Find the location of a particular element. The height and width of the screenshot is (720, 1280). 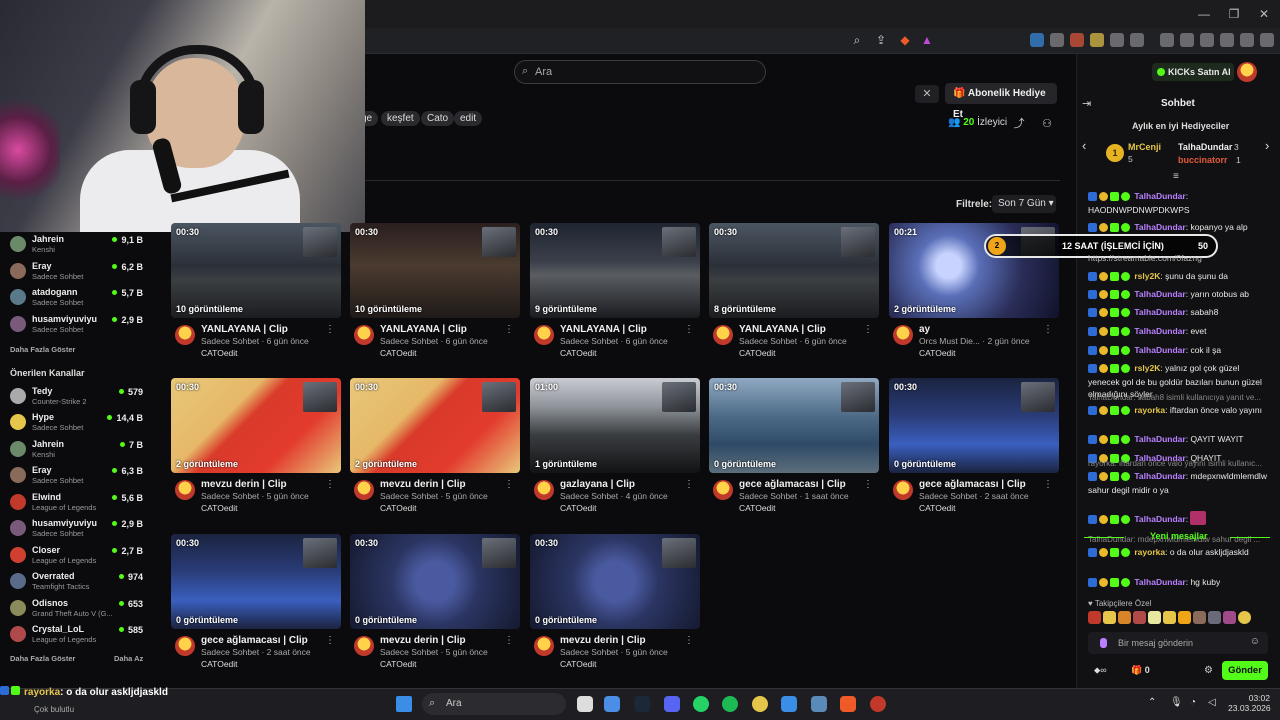

send-button: Gönder is located at coordinates (1245, 670).